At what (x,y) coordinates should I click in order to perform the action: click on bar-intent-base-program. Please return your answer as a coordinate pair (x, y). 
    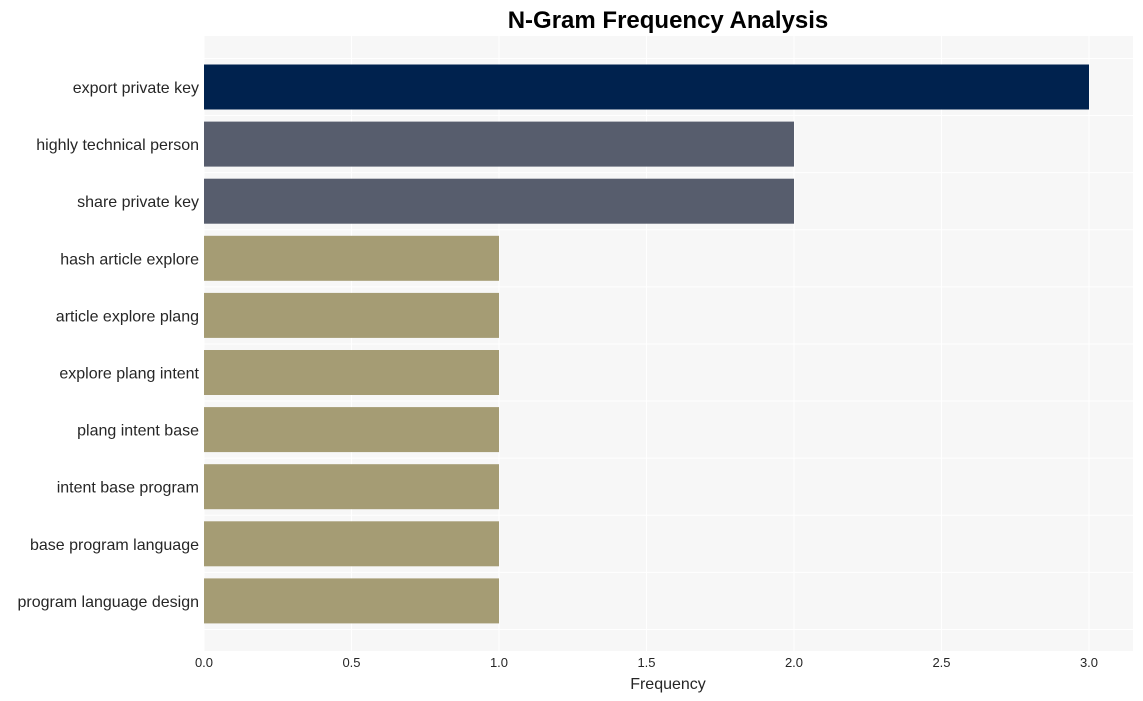
    Looking at the image, I should click on (351, 487).